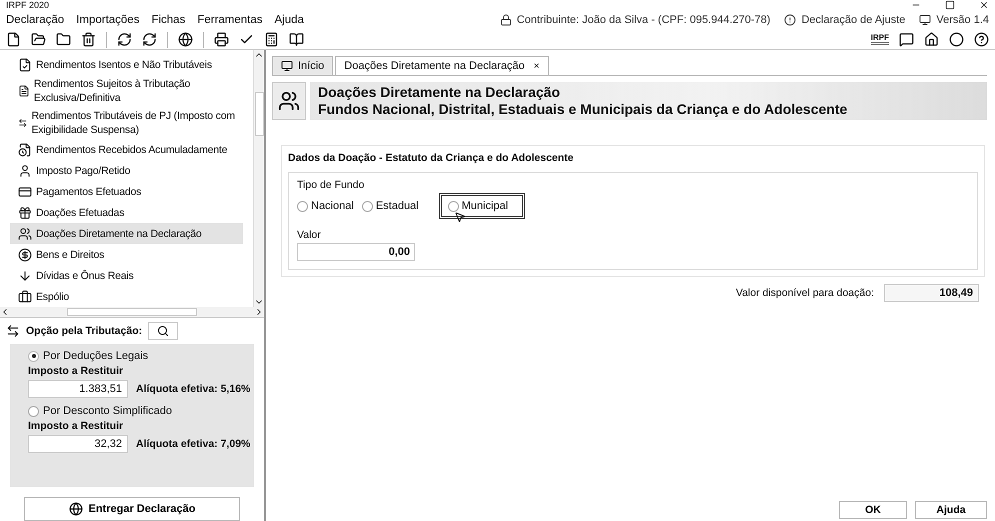  I want to click on available-field: 108,49, so click(931, 293).